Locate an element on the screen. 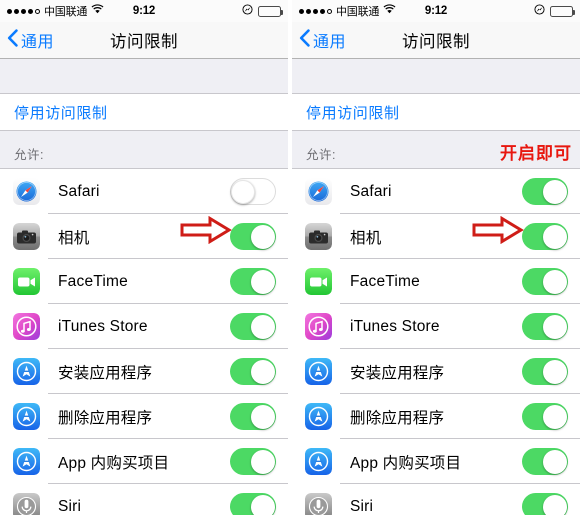 The width and height of the screenshot is (580, 515). siri-icon is located at coordinates (318, 504).